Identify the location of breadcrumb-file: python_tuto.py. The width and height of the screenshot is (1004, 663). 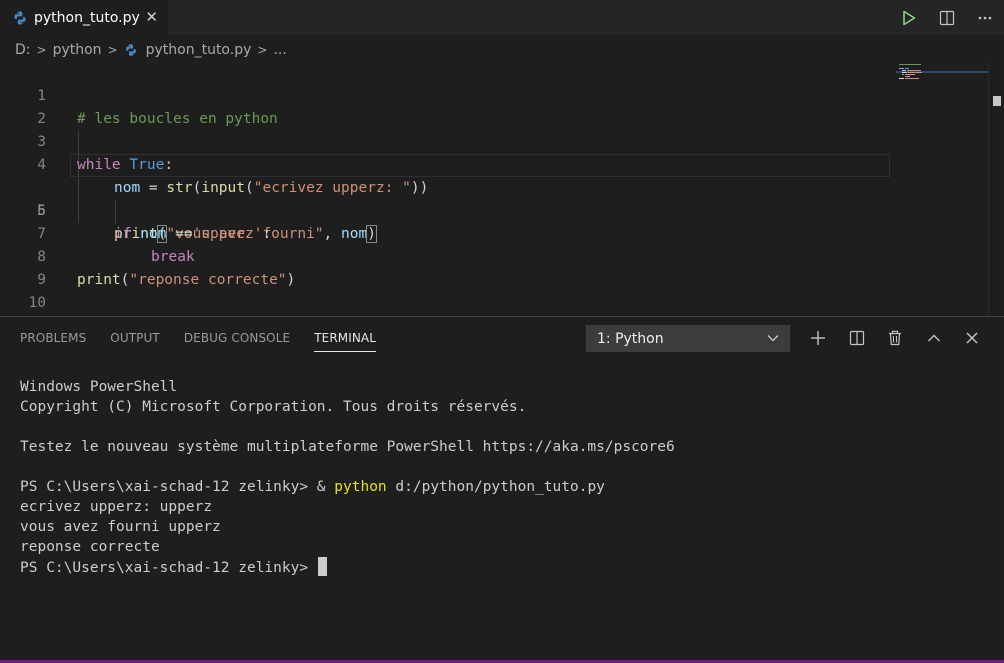
(199, 50).